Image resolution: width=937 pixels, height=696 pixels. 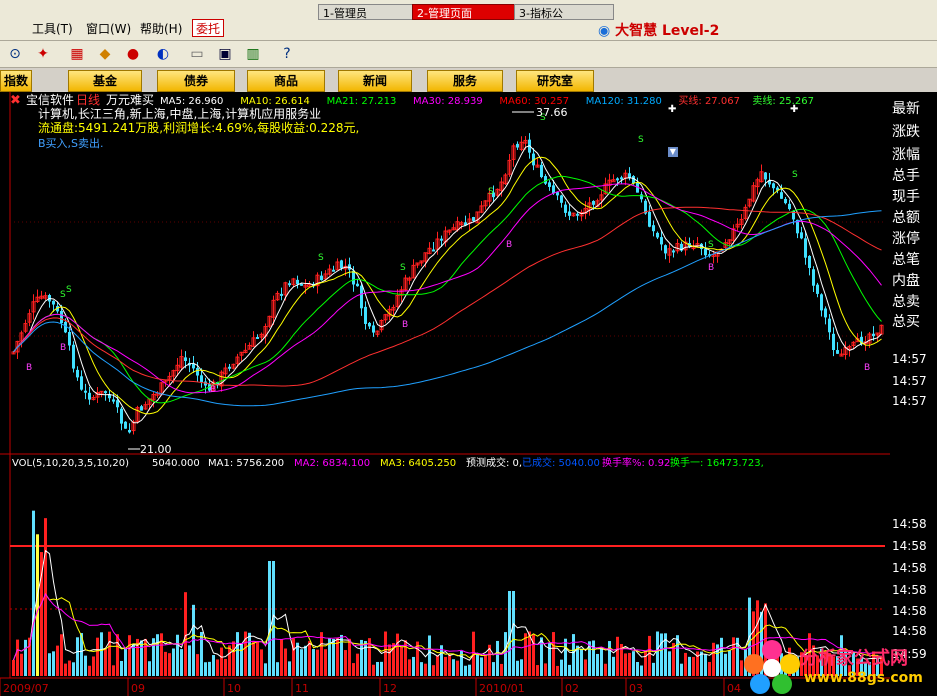 I want to click on task-tab-3: 3-指标公, so click(x=564, y=12).